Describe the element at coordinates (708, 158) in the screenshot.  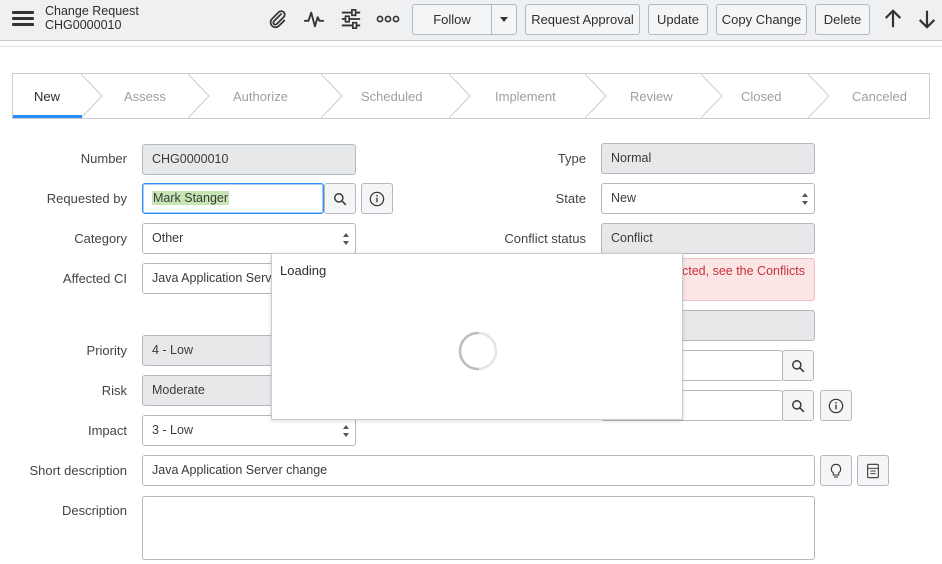
I see `type-field: Normal` at that location.